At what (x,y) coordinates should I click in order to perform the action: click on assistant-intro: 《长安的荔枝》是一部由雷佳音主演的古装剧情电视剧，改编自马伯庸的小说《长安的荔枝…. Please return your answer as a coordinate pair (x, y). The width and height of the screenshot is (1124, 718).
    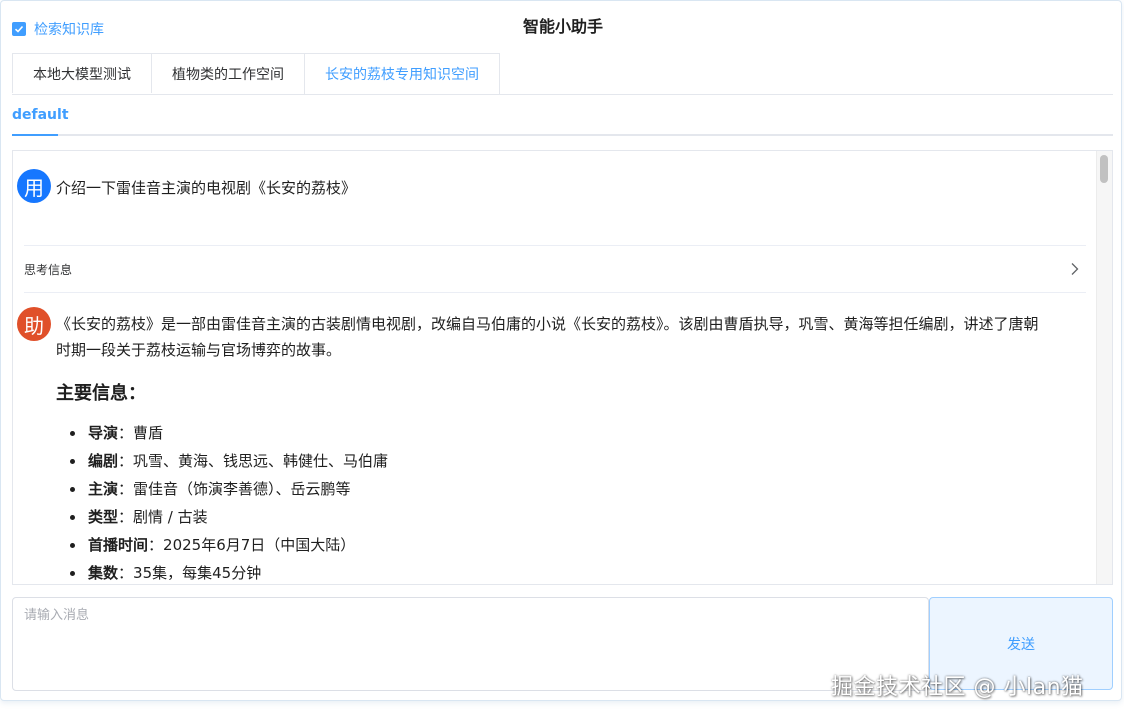
    Looking at the image, I should click on (547, 337).